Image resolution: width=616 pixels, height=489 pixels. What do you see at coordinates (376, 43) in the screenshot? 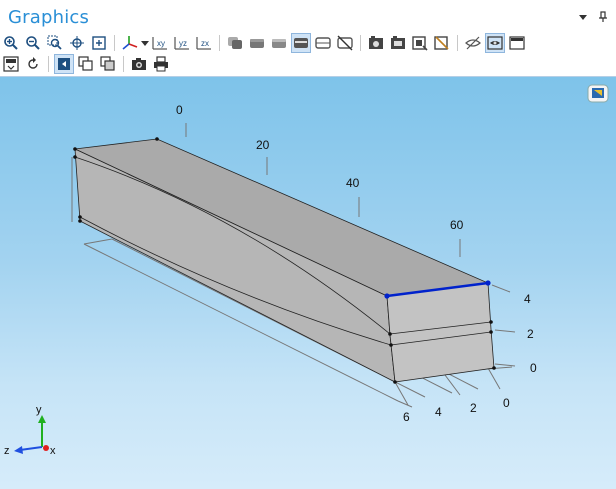
I see `image-snapshot-icon` at bounding box center [376, 43].